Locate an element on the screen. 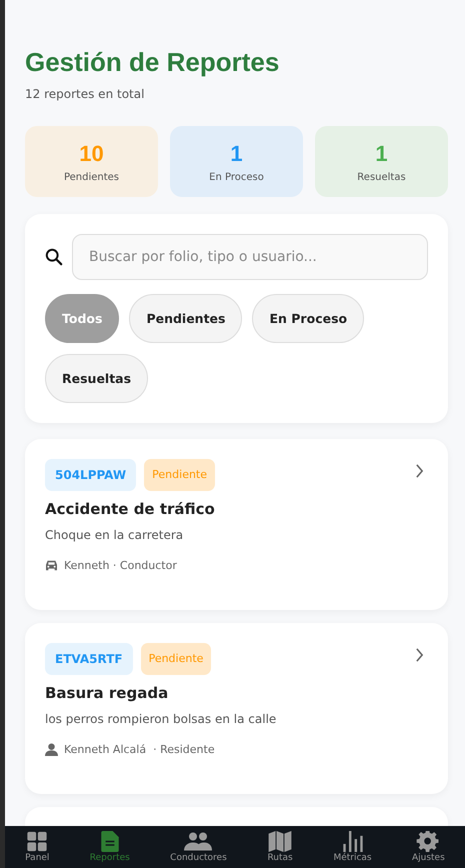  nav-item: Ajustes is located at coordinates (428, 847).